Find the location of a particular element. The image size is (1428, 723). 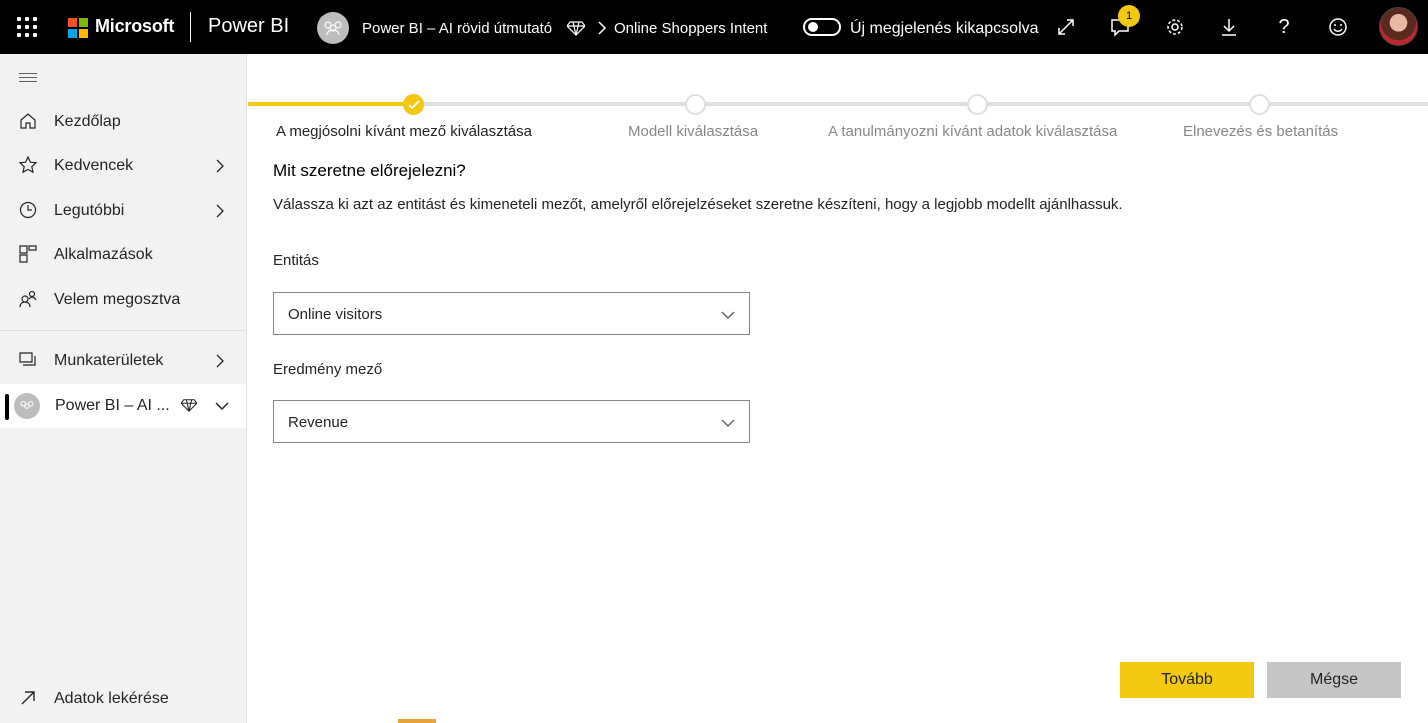

help-icon: ? is located at coordinates (1284, 27).